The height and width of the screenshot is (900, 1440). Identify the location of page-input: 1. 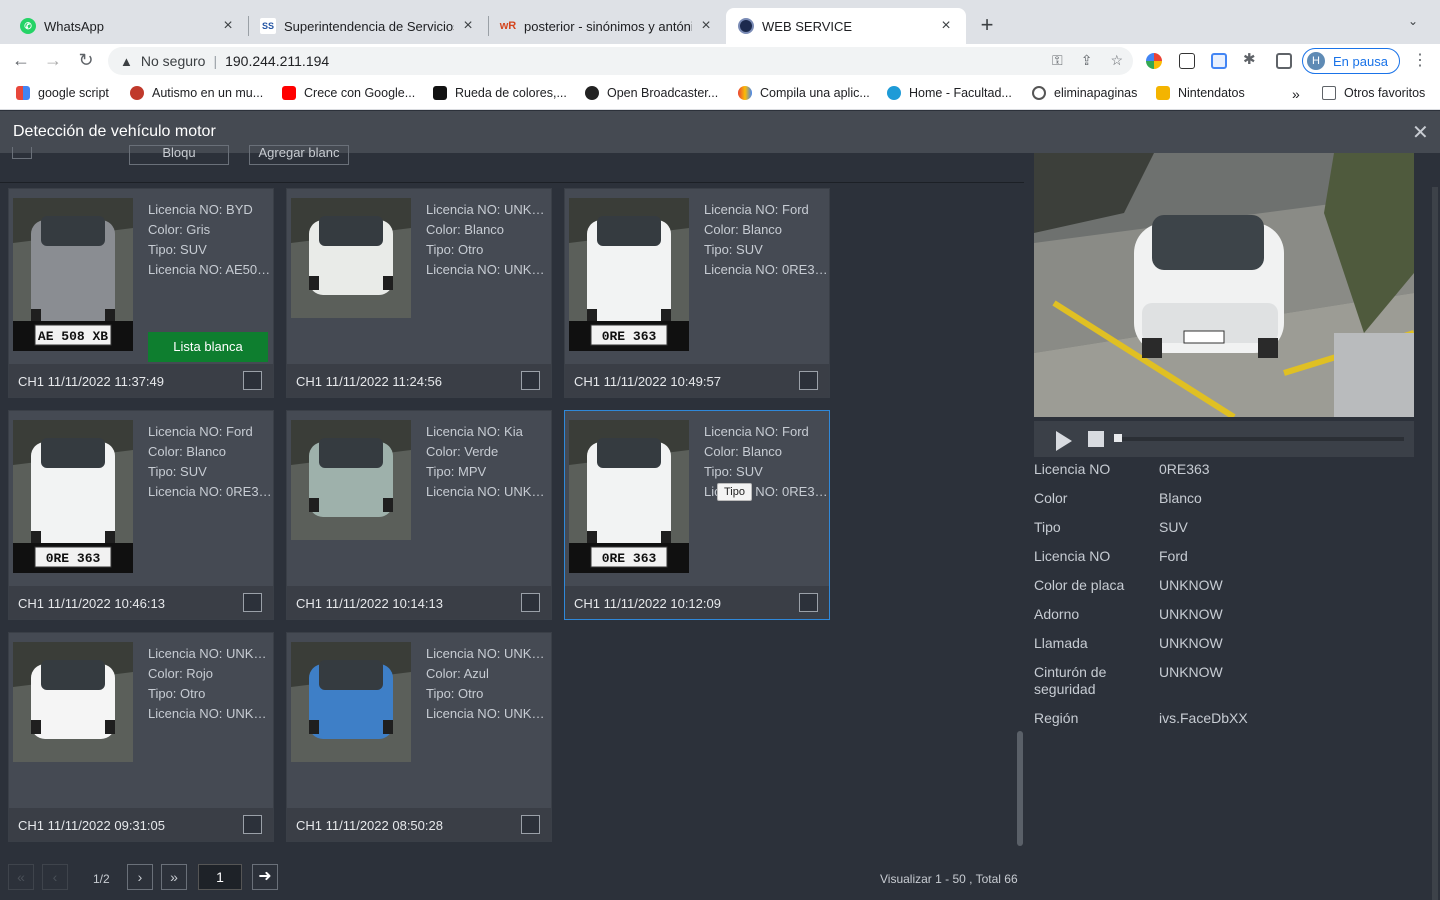
(220, 877).